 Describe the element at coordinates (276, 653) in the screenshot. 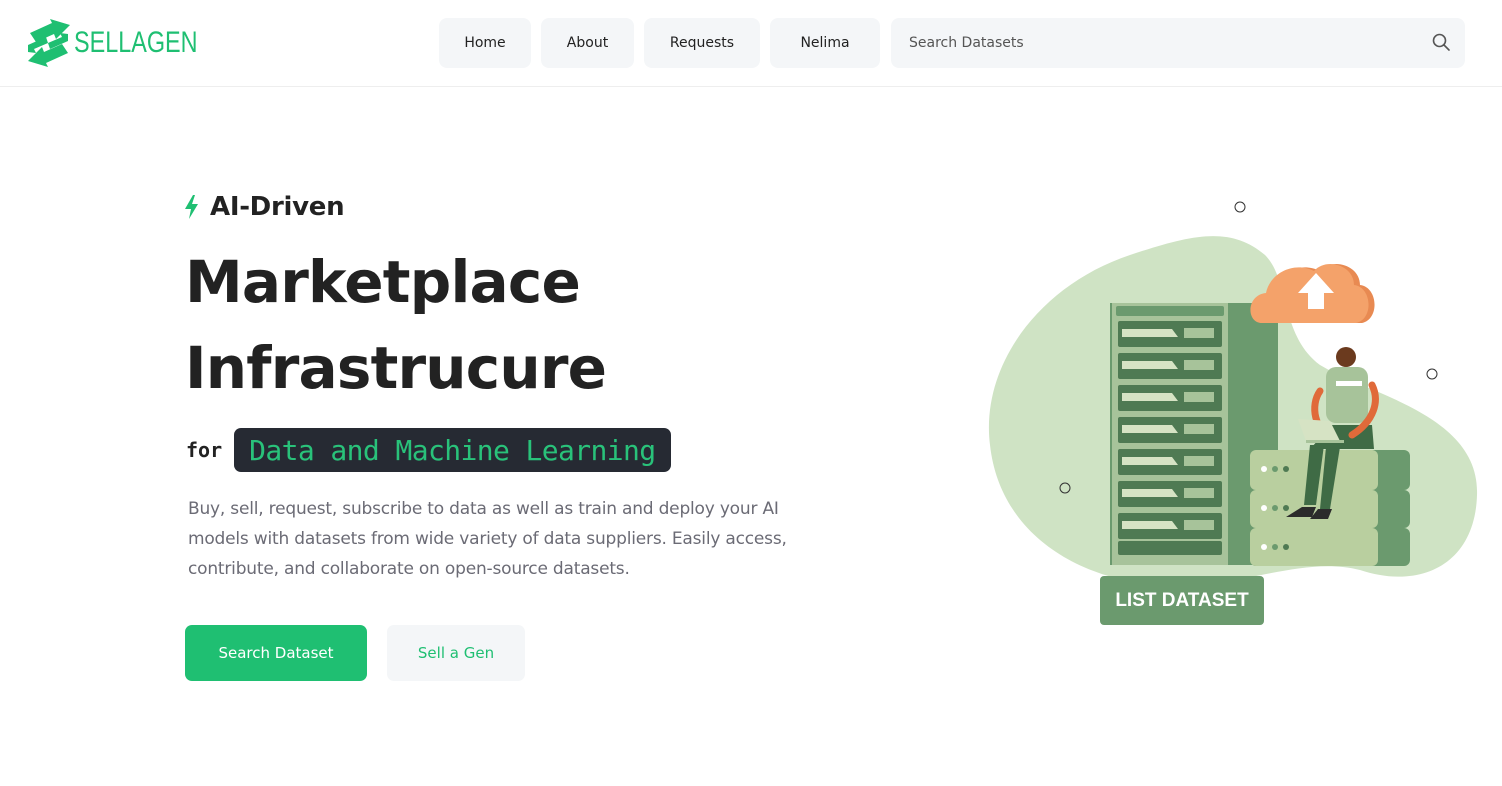

I see `search-dataset-button: Search Dataset` at that location.